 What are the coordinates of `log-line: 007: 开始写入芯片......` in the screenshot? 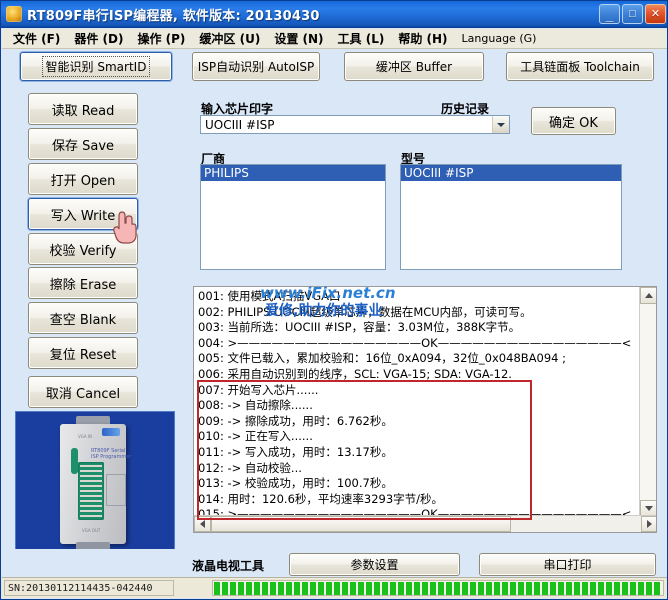 It's located at (258, 389).